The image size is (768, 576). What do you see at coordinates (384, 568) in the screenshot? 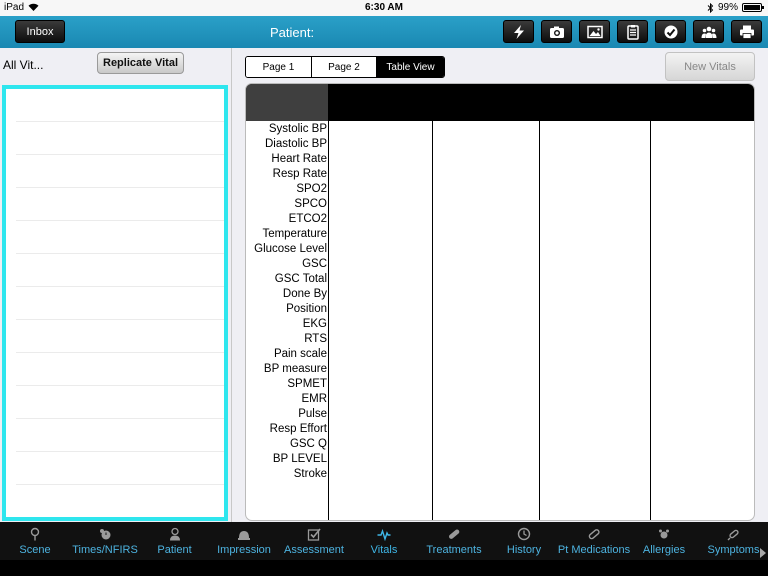
I see `bottom-strip` at bounding box center [384, 568].